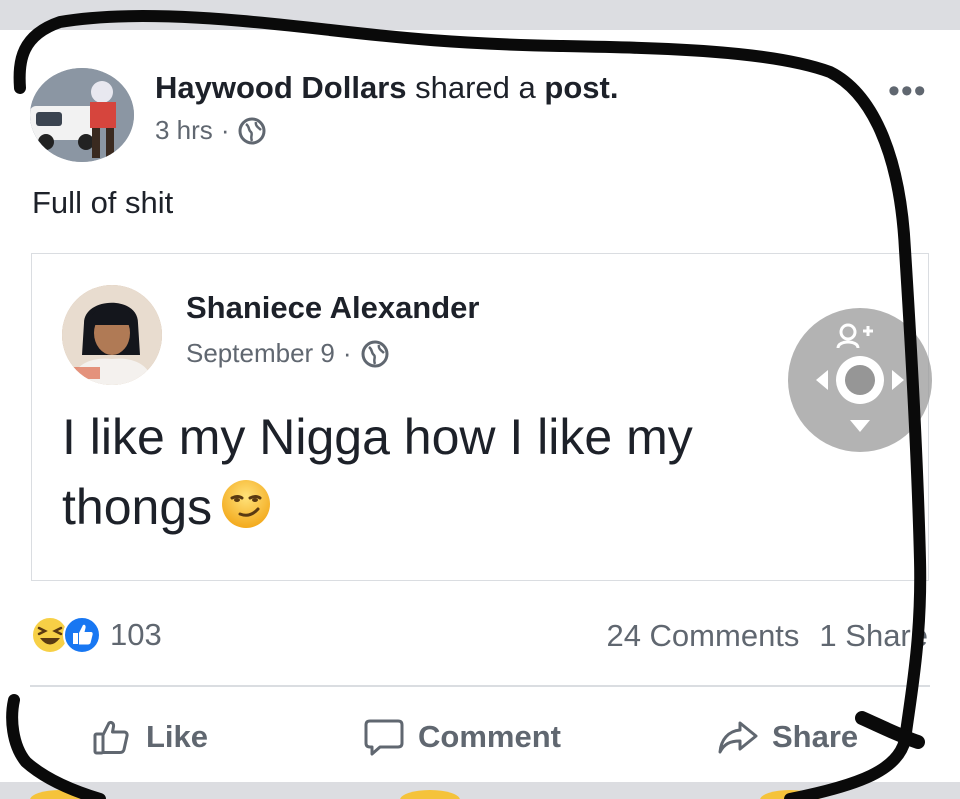 The image size is (960, 799). Describe the element at coordinates (384, 737) in the screenshot. I see `comment-bubble-icon` at that location.